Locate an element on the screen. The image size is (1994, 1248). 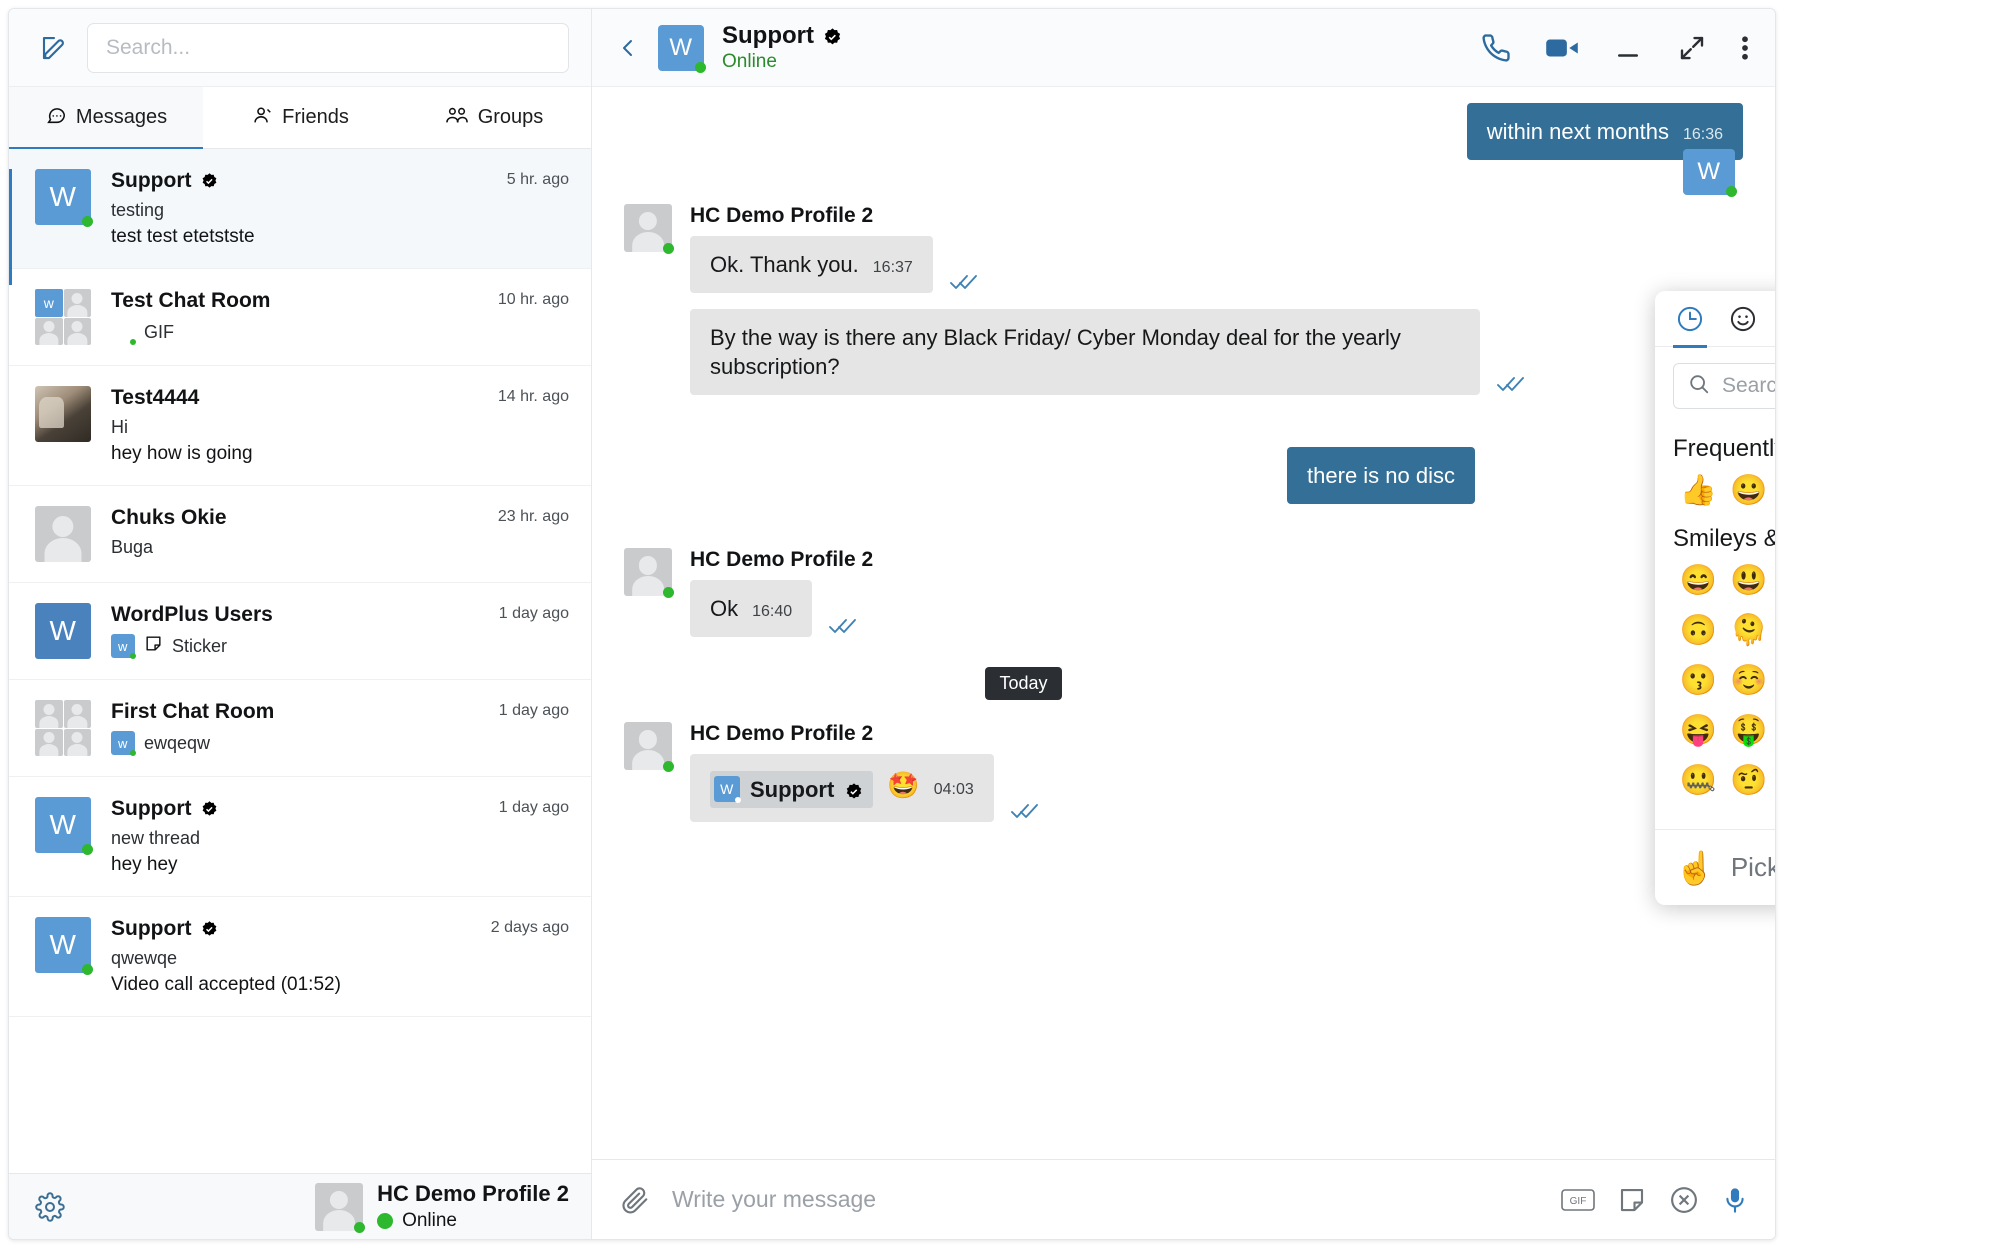
sidebar-tabs: Messages Friends Groups is located at coordinates (300, 118).